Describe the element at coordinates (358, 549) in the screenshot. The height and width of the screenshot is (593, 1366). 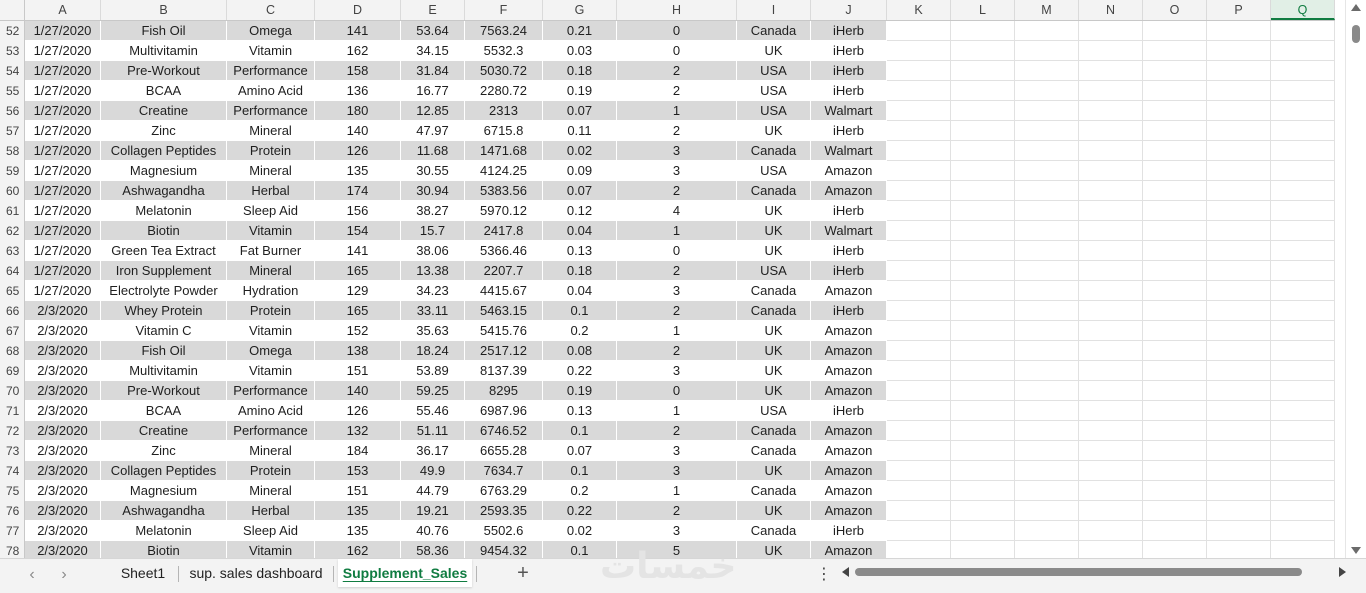
I see `cell-d: 162` at that location.